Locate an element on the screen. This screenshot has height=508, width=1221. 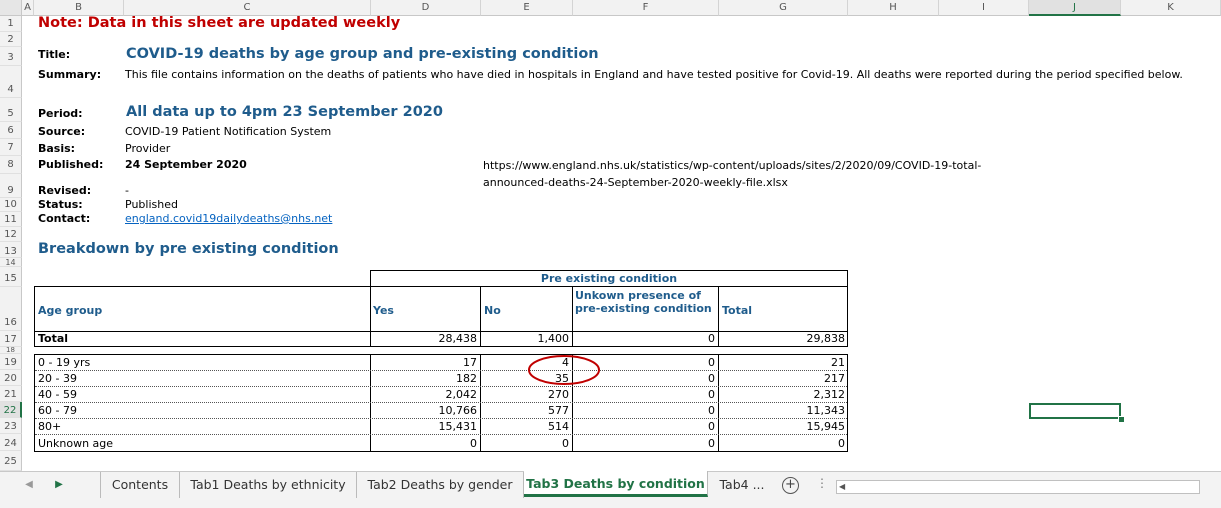
row-header: 20 is located at coordinates (11, 378).